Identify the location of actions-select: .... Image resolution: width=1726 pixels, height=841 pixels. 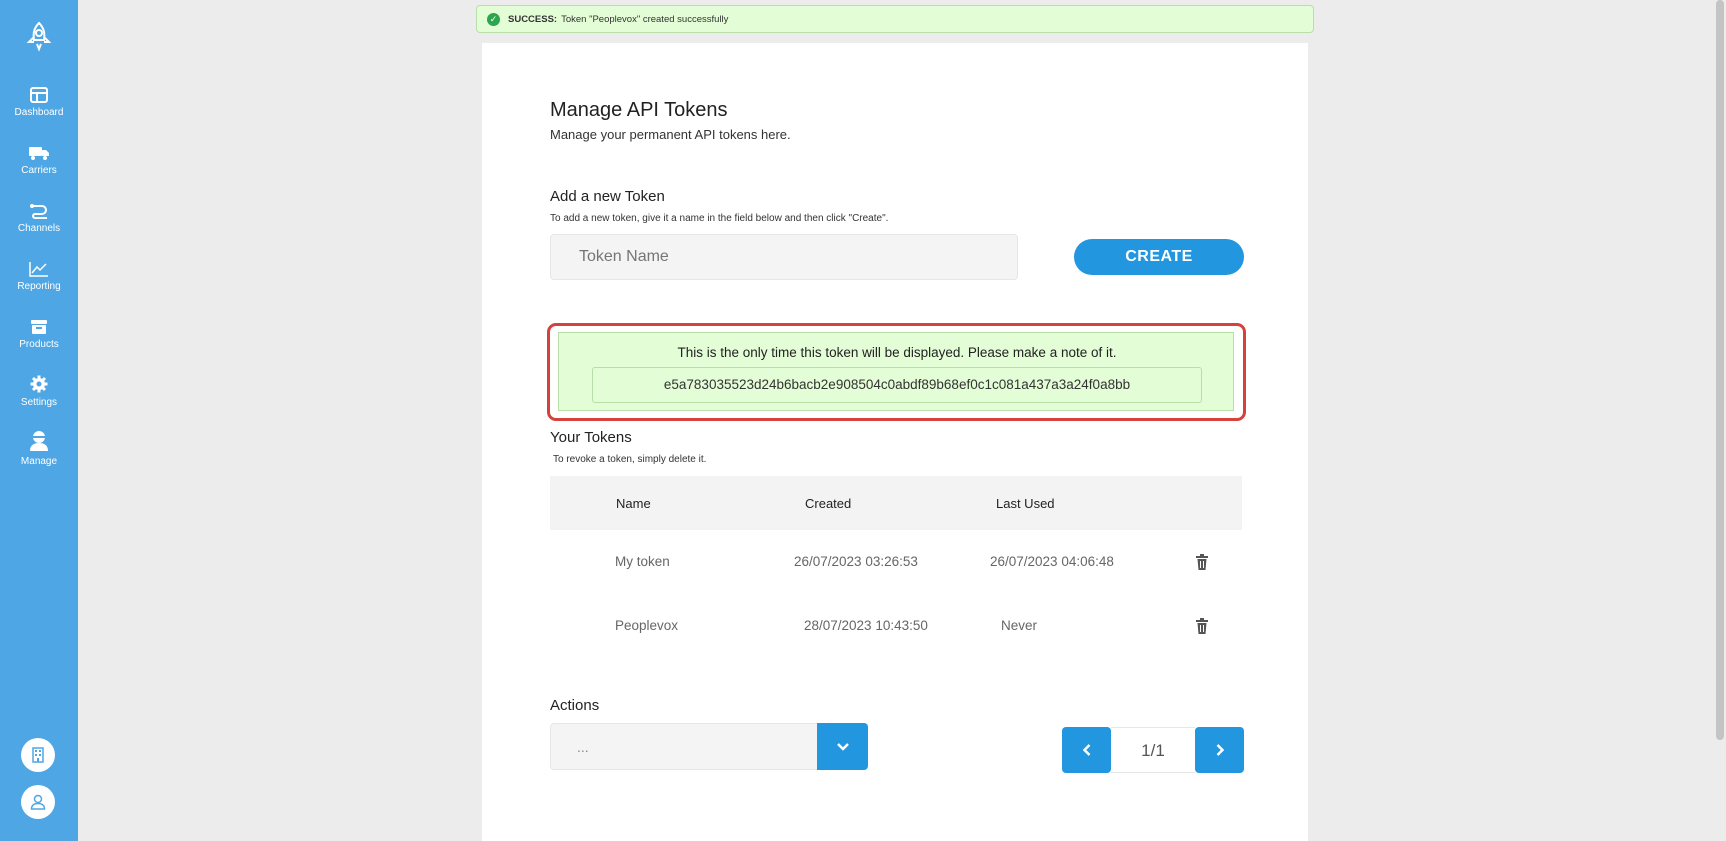
(709, 746).